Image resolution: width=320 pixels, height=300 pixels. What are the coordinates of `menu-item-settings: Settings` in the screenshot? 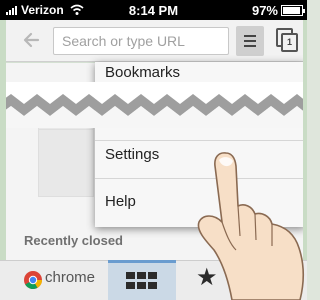 It's located at (200, 154).